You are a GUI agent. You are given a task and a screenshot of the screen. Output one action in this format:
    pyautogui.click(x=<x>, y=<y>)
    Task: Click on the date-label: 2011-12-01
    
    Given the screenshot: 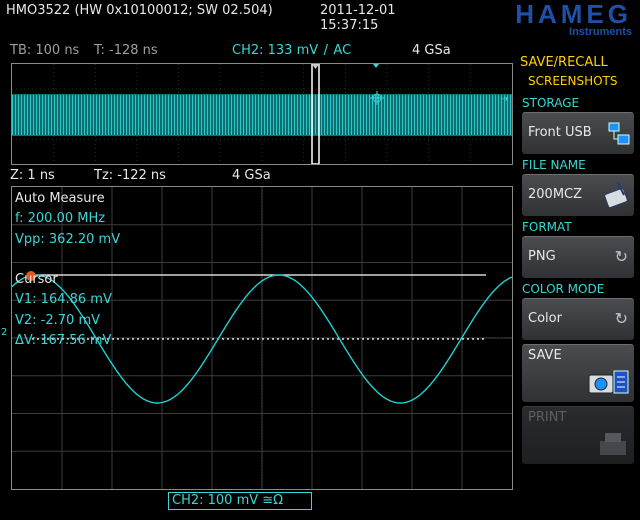 What is the action you would take?
    pyautogui.click(x=358, y=10)
    